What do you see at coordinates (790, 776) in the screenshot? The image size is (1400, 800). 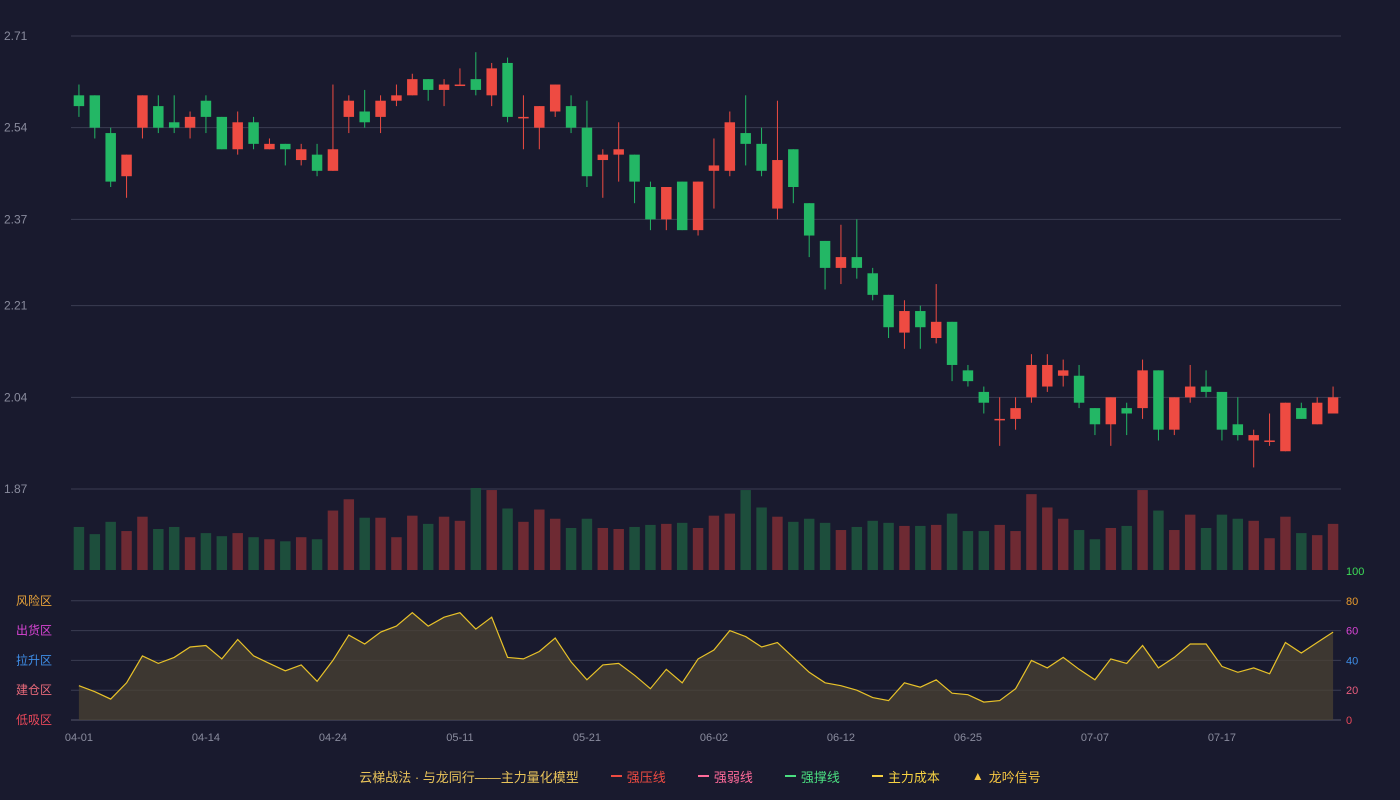 I see `green-line-icon` at bounding box center [790, 776].